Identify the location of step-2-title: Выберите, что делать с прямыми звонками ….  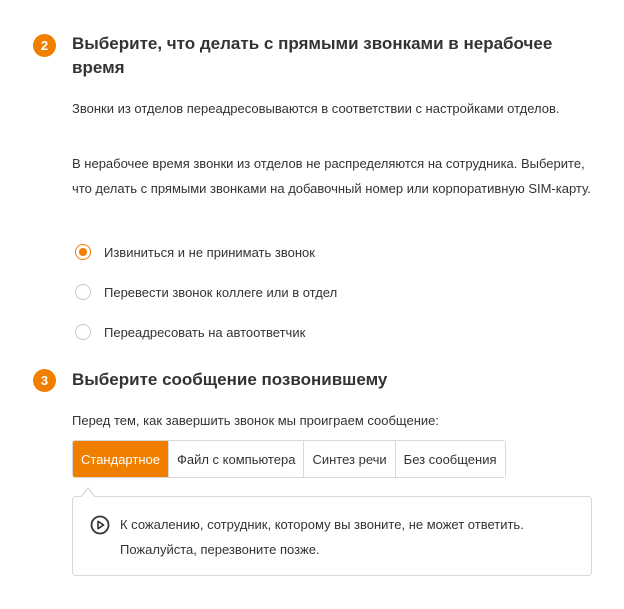
(312, 55).